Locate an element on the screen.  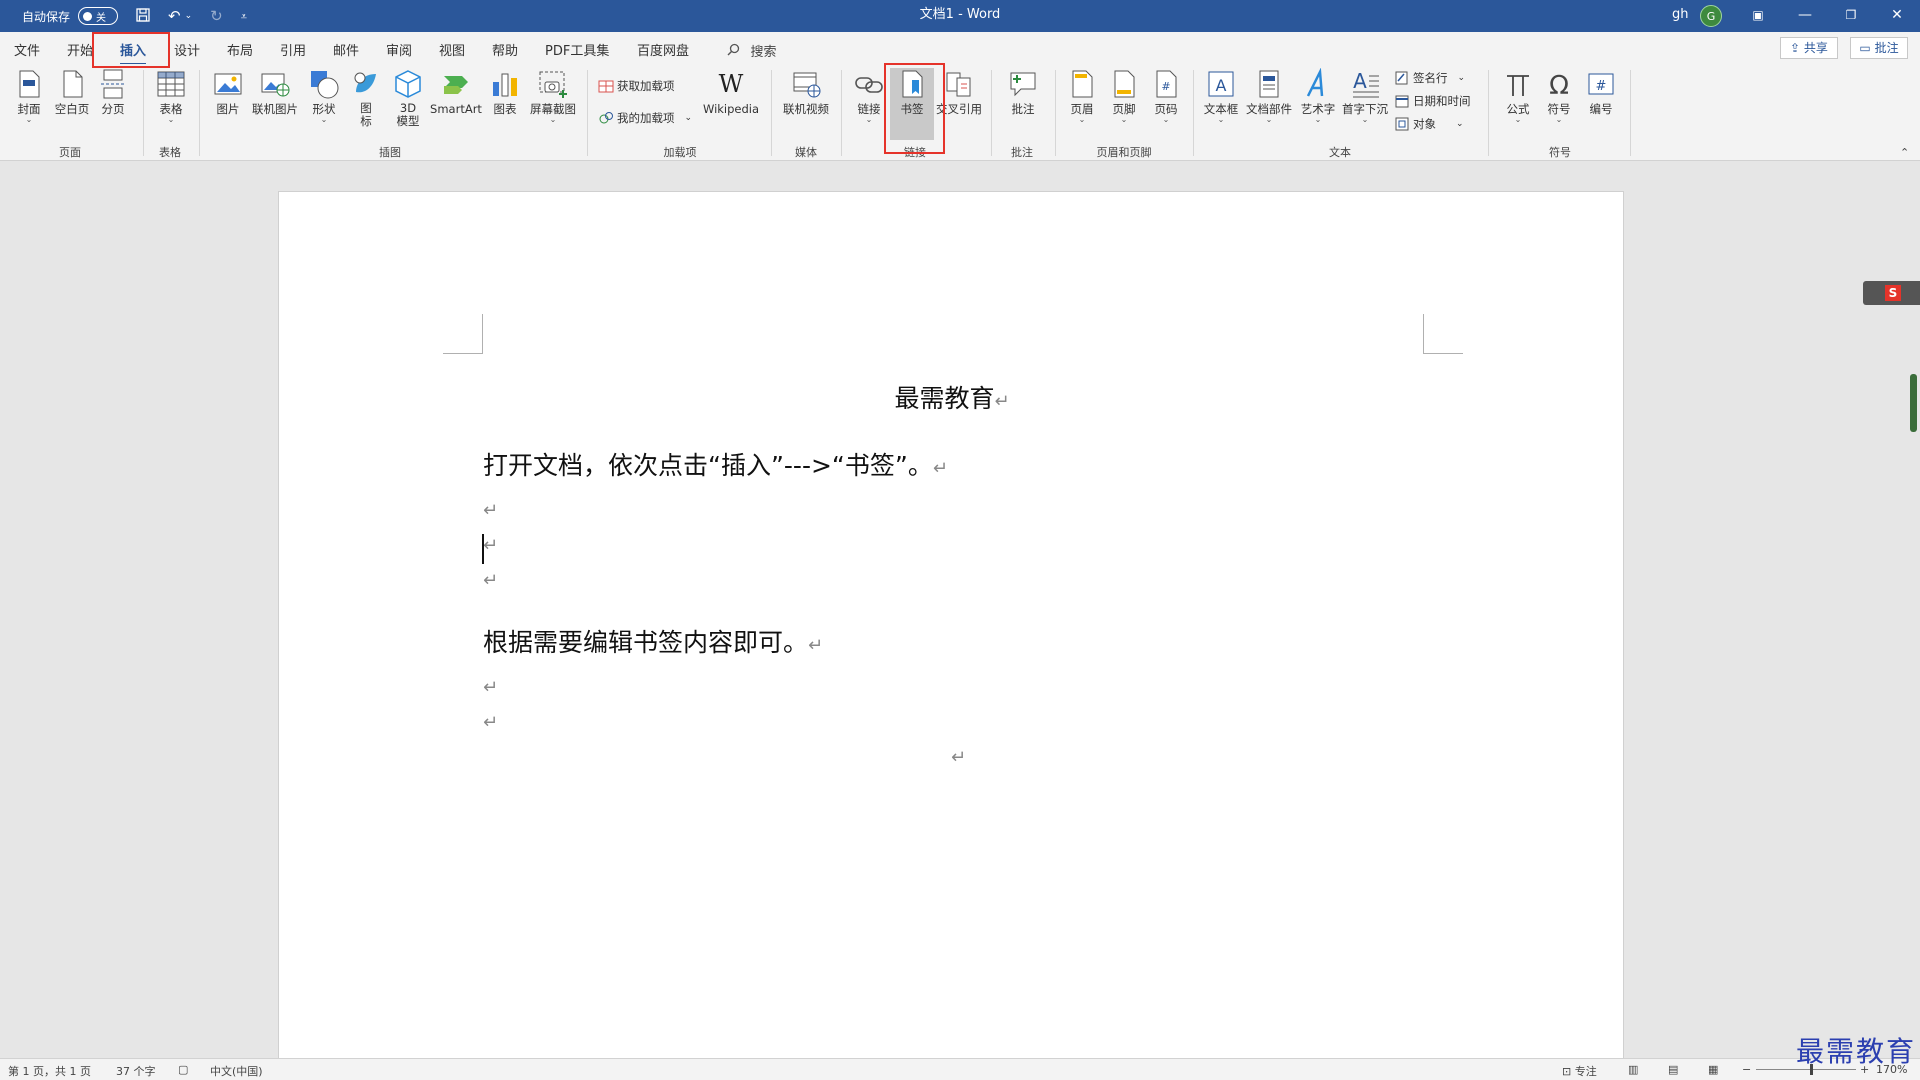
ime-toolbar: S is located at coordinates (1891, 293).